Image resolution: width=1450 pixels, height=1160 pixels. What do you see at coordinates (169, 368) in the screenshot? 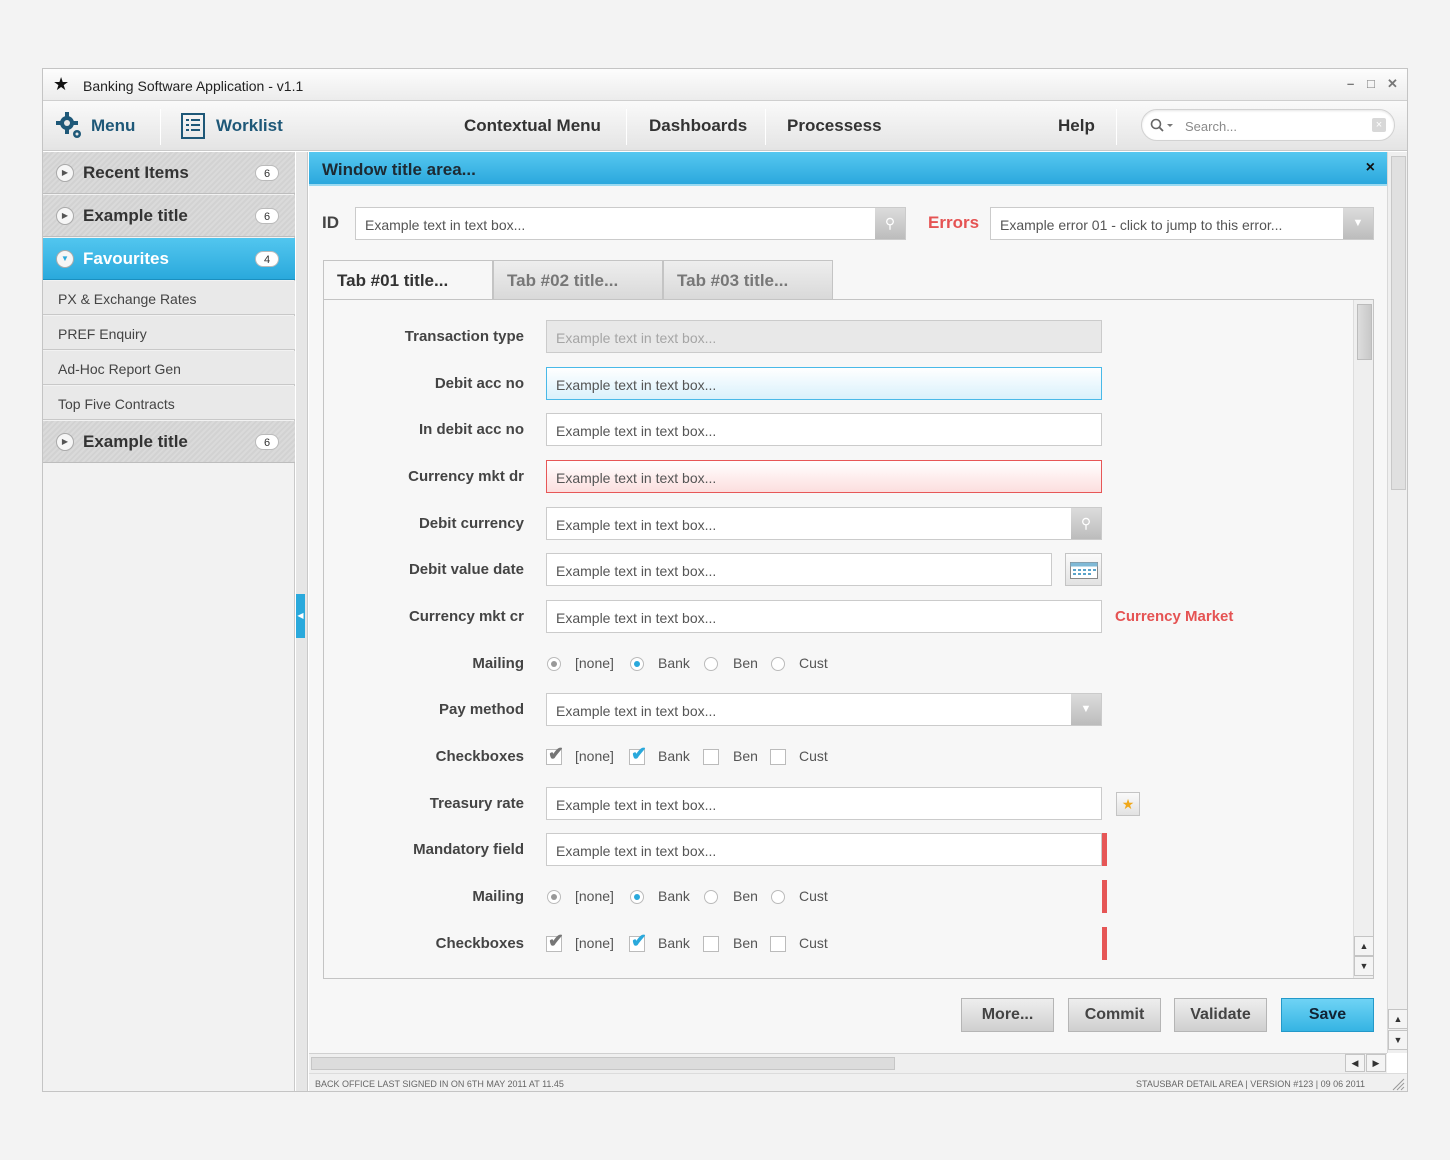
I see `sidebar-item-ad-hoc-report-gen: Ad-Hoc Report Gen` at bounding box center [169, 368].